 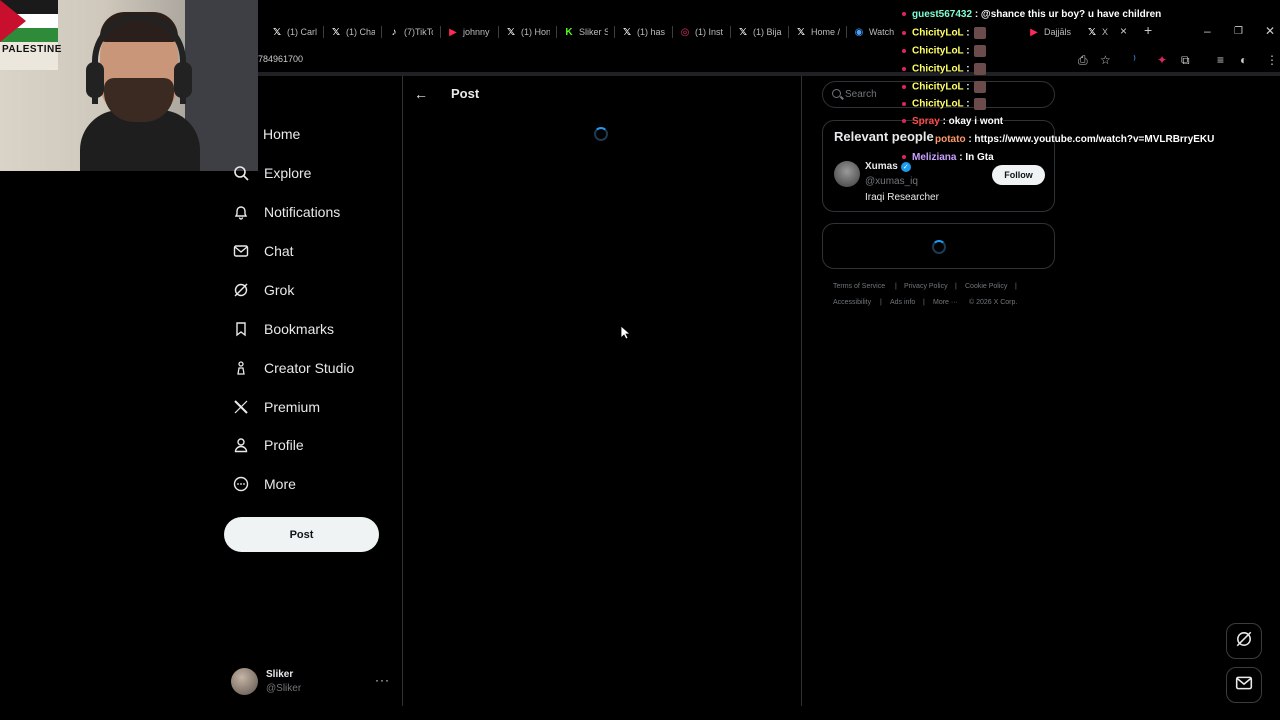 What do you see at coordinates (939, 247) in the screenshot?
I see `loading-spinner-icon` at bounding box center [939, 247].